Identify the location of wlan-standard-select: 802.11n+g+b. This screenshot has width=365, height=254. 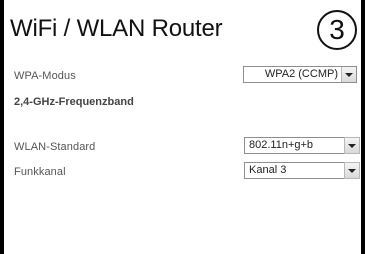
(302, 145).